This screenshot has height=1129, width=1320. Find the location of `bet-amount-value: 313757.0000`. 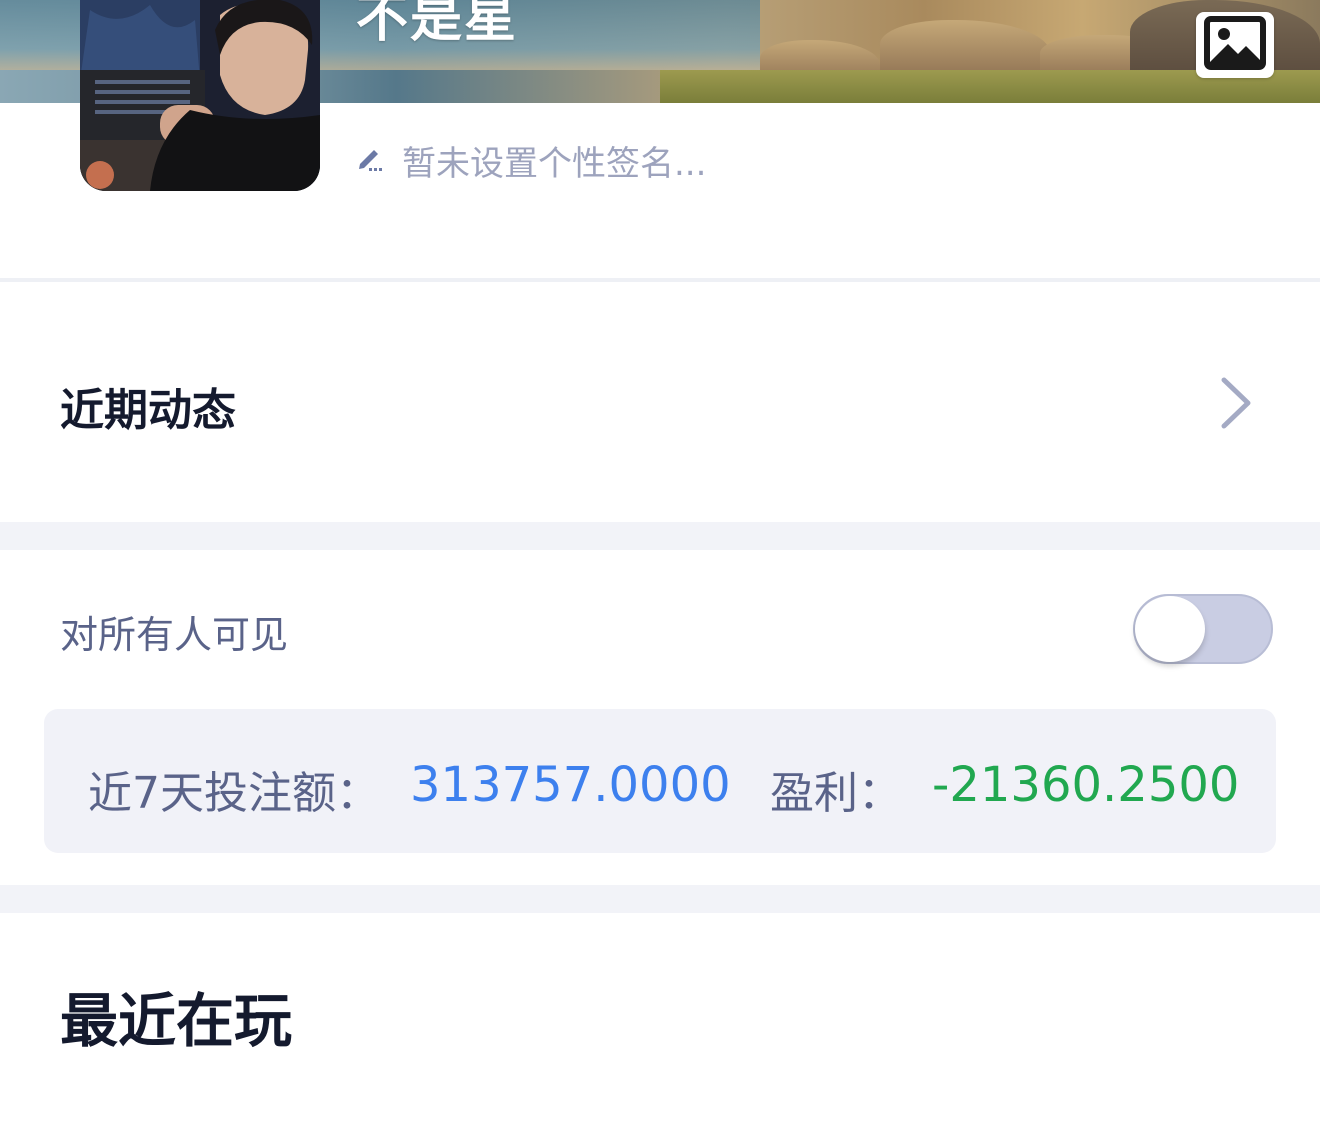

bet-amount-value: 313757.0000 is located at coordinates (570, 785).